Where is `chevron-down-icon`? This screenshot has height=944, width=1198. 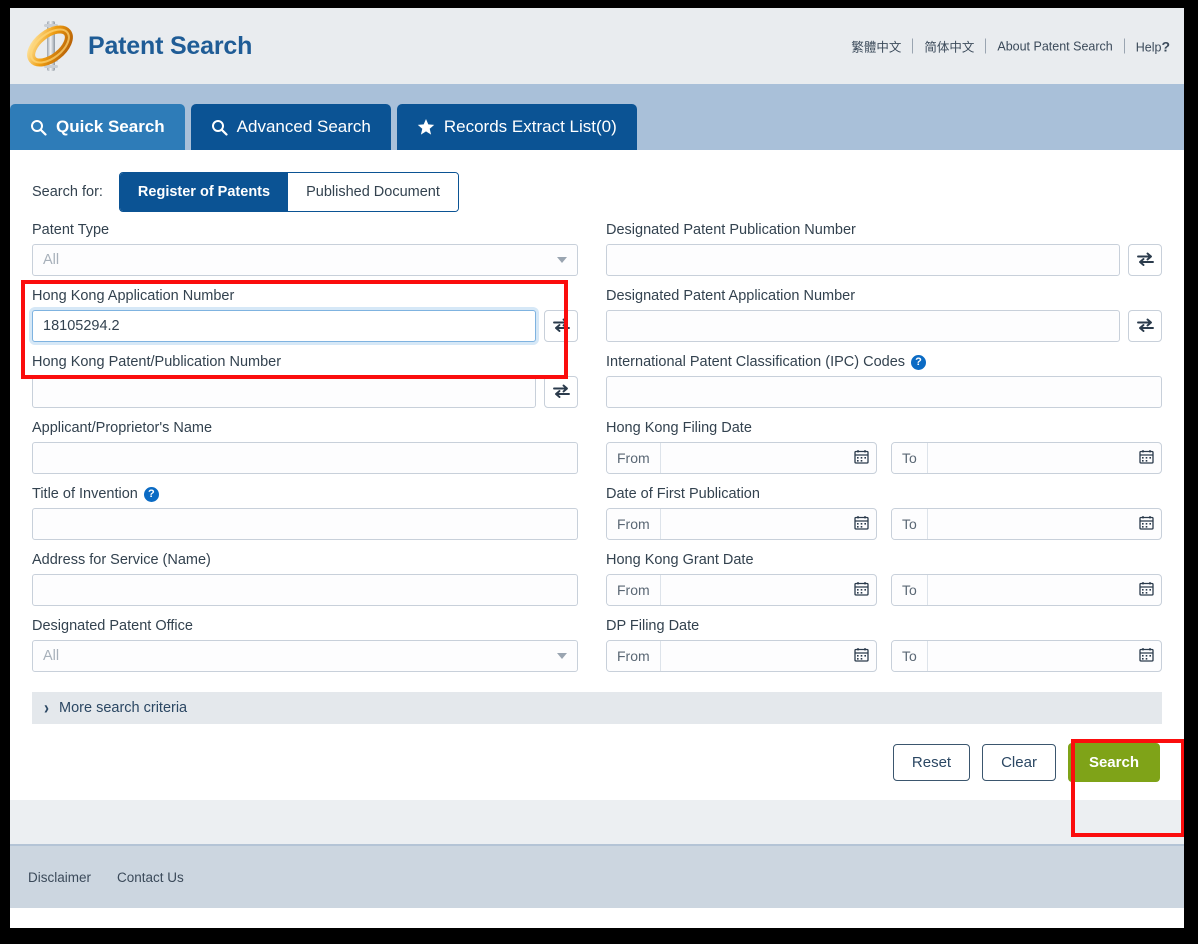 chevron-down-icon is located at coordinates (562, 656).